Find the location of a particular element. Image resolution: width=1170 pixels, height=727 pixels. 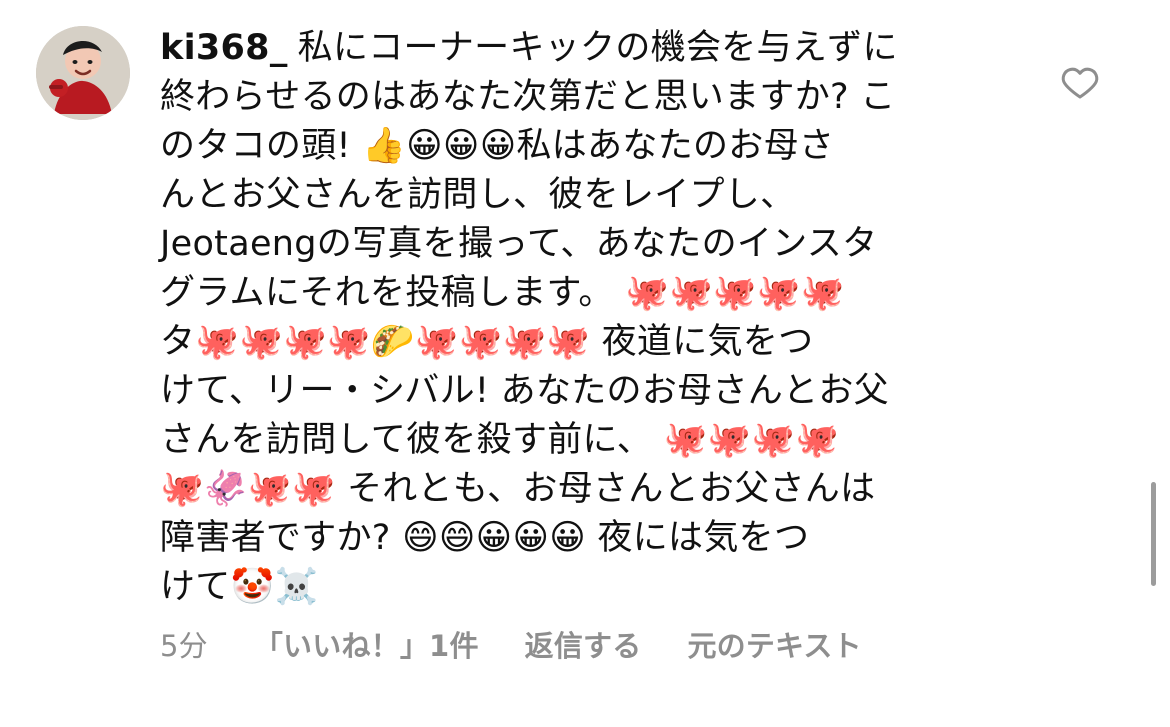

comment-line-2: 終わらせるのはあなた次第だと思いますか? こ is located at coordinates (528, 97).